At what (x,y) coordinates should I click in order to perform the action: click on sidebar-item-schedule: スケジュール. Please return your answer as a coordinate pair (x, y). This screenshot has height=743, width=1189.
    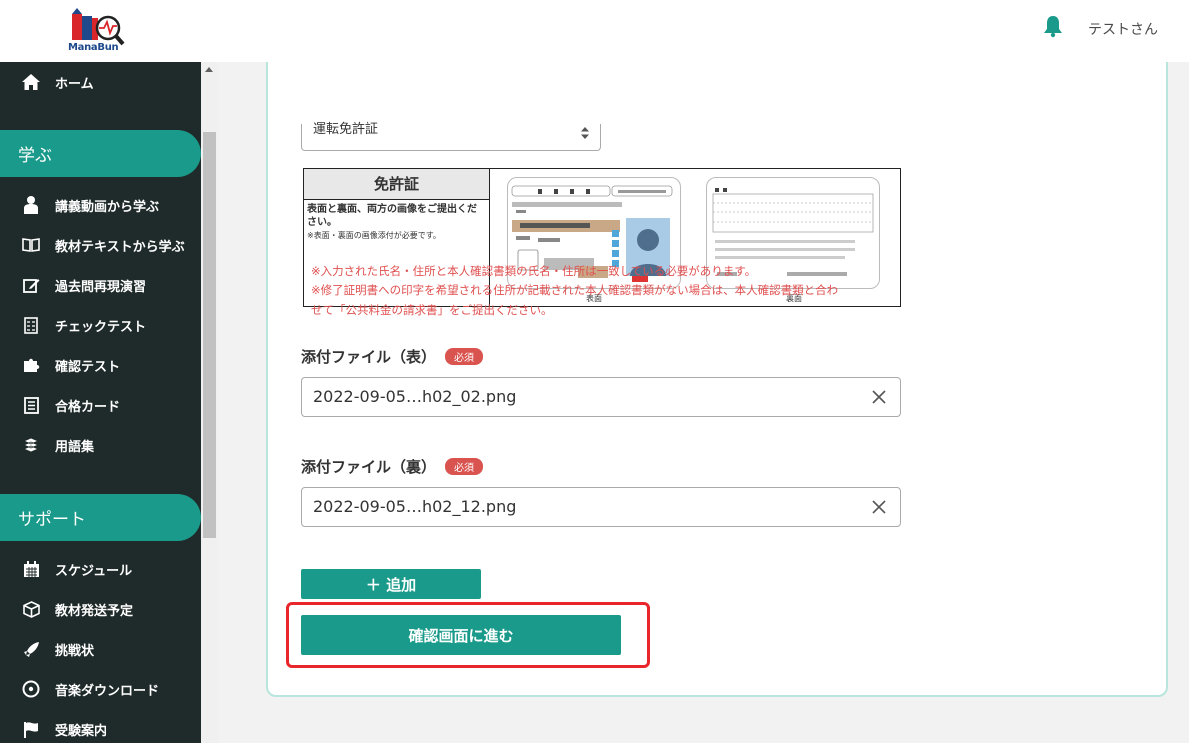
    Looking at the image, I should click on (100, 569).